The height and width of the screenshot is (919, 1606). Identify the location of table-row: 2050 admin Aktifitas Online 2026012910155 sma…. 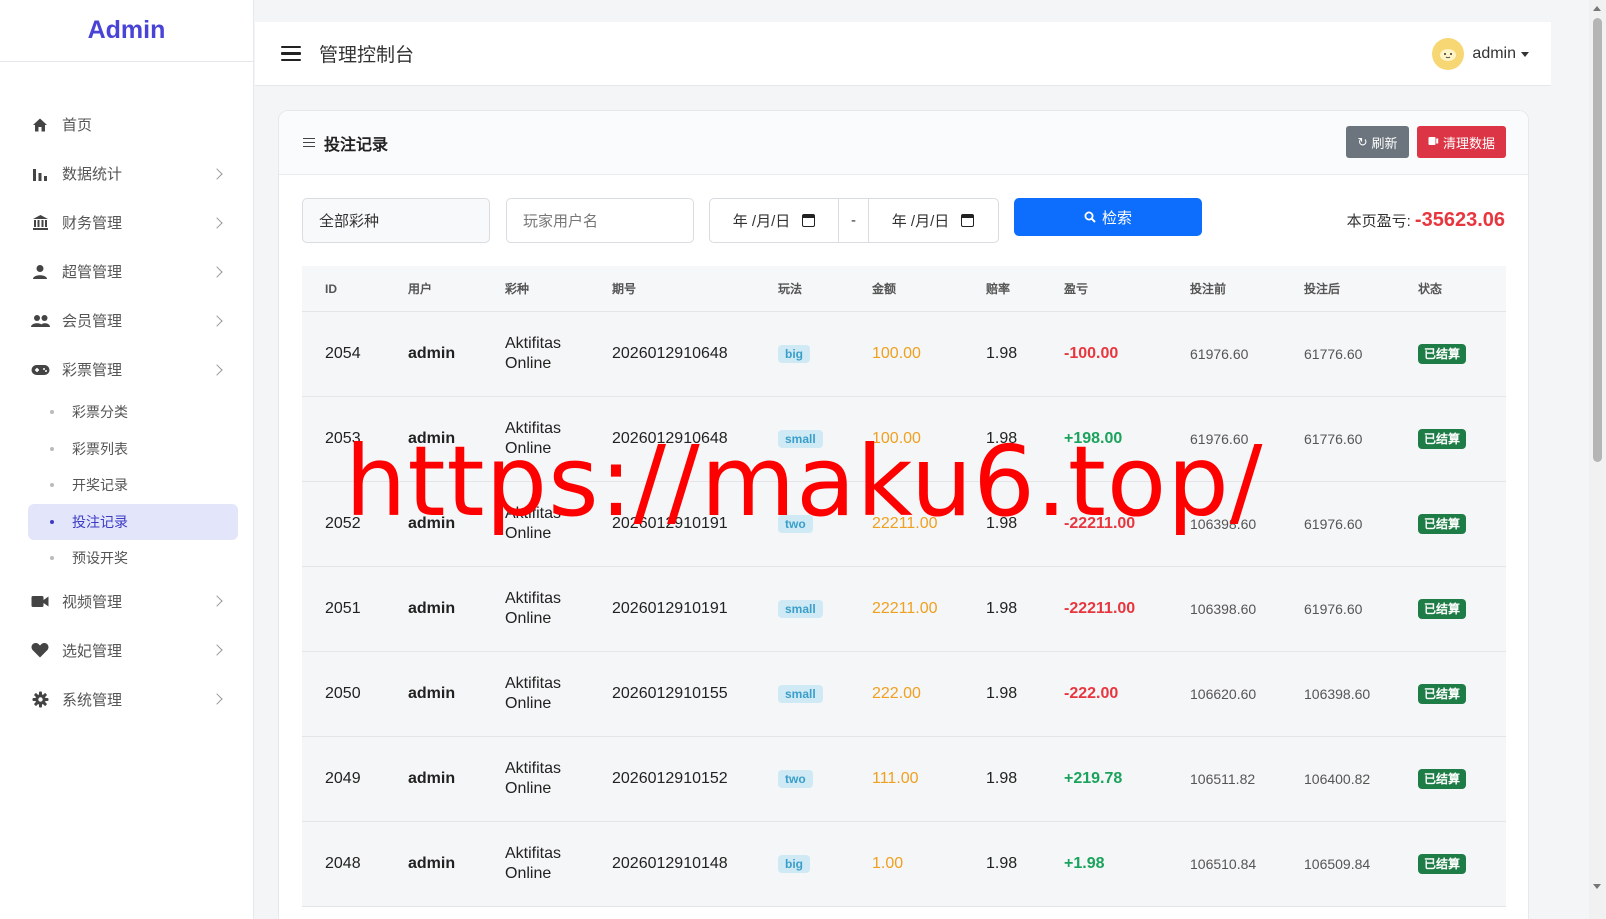
(904, 694).